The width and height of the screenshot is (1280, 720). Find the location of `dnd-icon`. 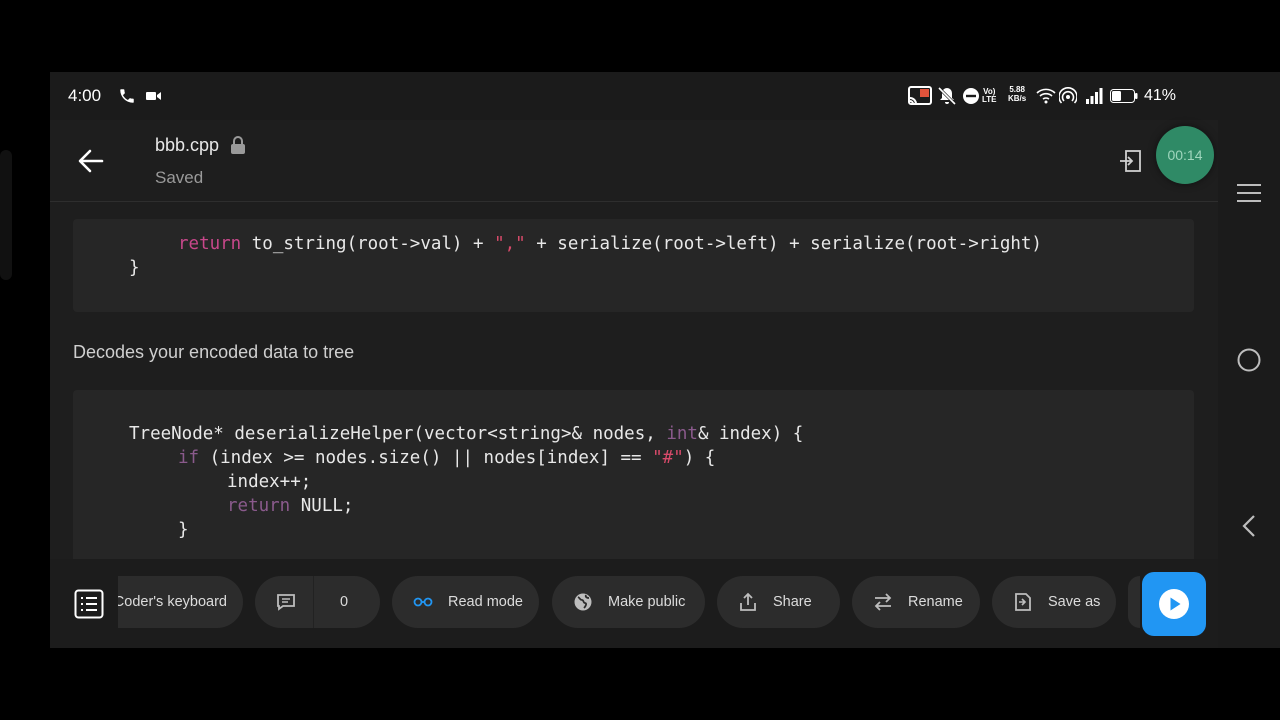

dnd-icon is located at coordinates (971, 96).